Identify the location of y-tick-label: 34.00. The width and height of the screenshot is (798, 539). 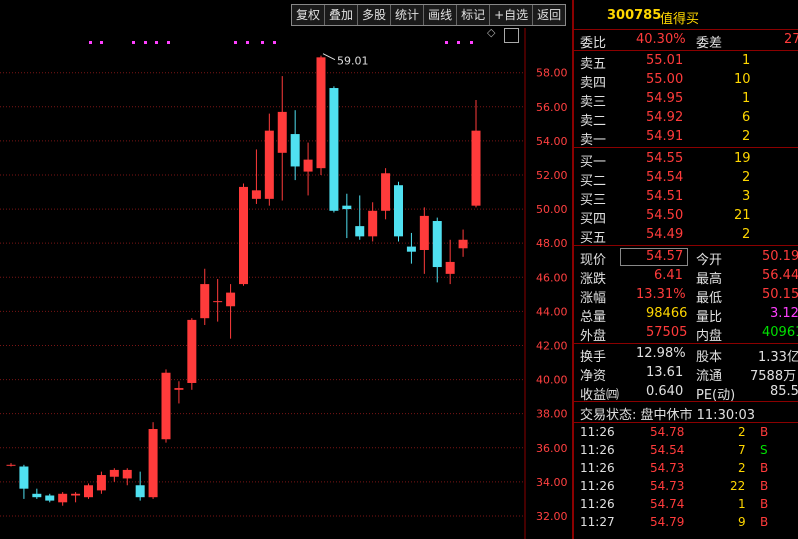
(552, 482).